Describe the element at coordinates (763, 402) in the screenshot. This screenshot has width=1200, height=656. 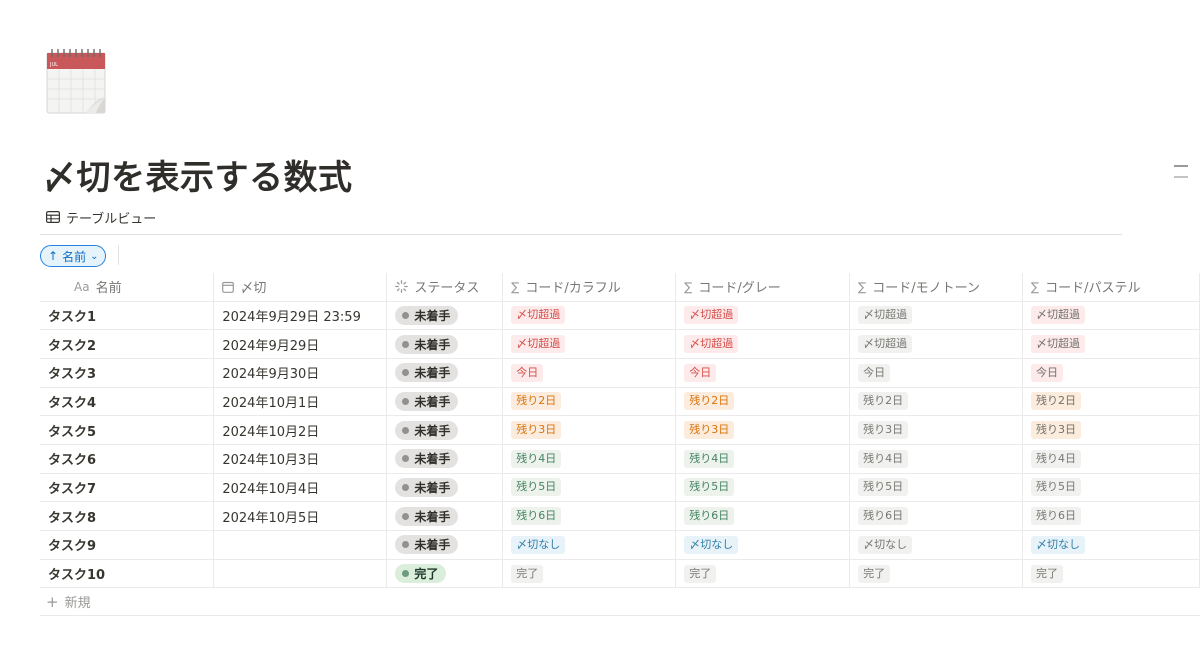
I see `cell-code-gray: 残り2日` at that location.